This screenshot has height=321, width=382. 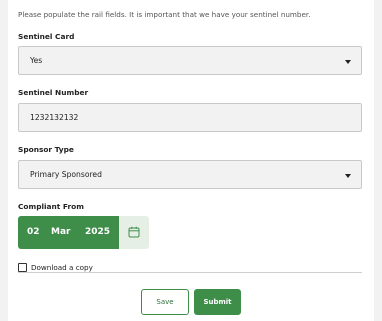 I want to click on sentinel-number-label: Sentinel Number, so click(x=53, y=92).